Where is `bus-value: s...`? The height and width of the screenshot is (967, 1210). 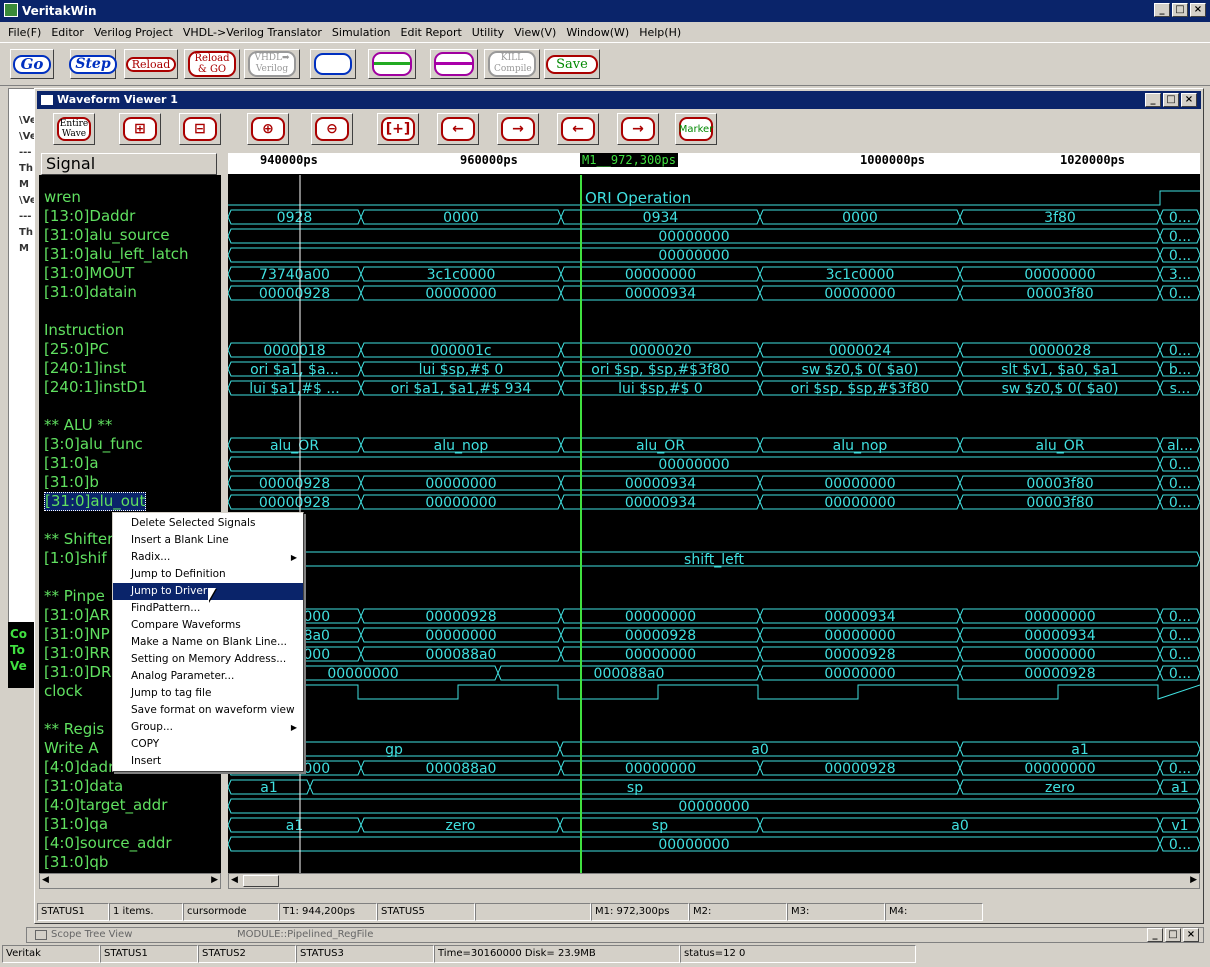 bus-value: s... is located at coordinates (1180, 389).